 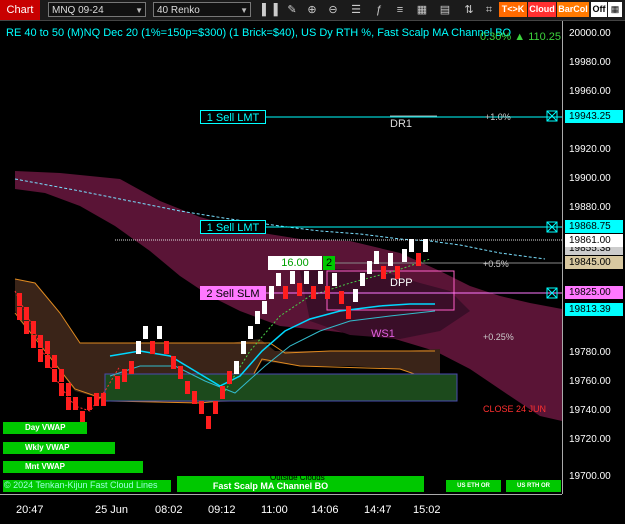 What do you see at coordinates (202, 9) in the screenshot?
I see `bar-type-selector: 40 Renko ▼` at bounding box center [202, 9].